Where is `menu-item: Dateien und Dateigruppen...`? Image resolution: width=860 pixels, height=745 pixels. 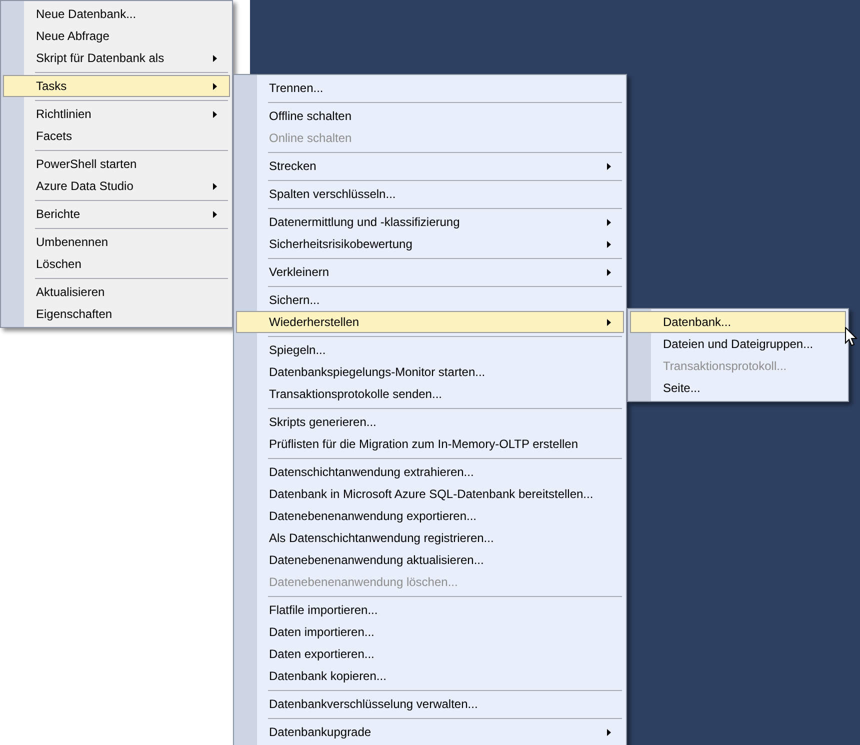
menu-item: Dateien und Dateigruppen... is located at coordinates (738, 344).